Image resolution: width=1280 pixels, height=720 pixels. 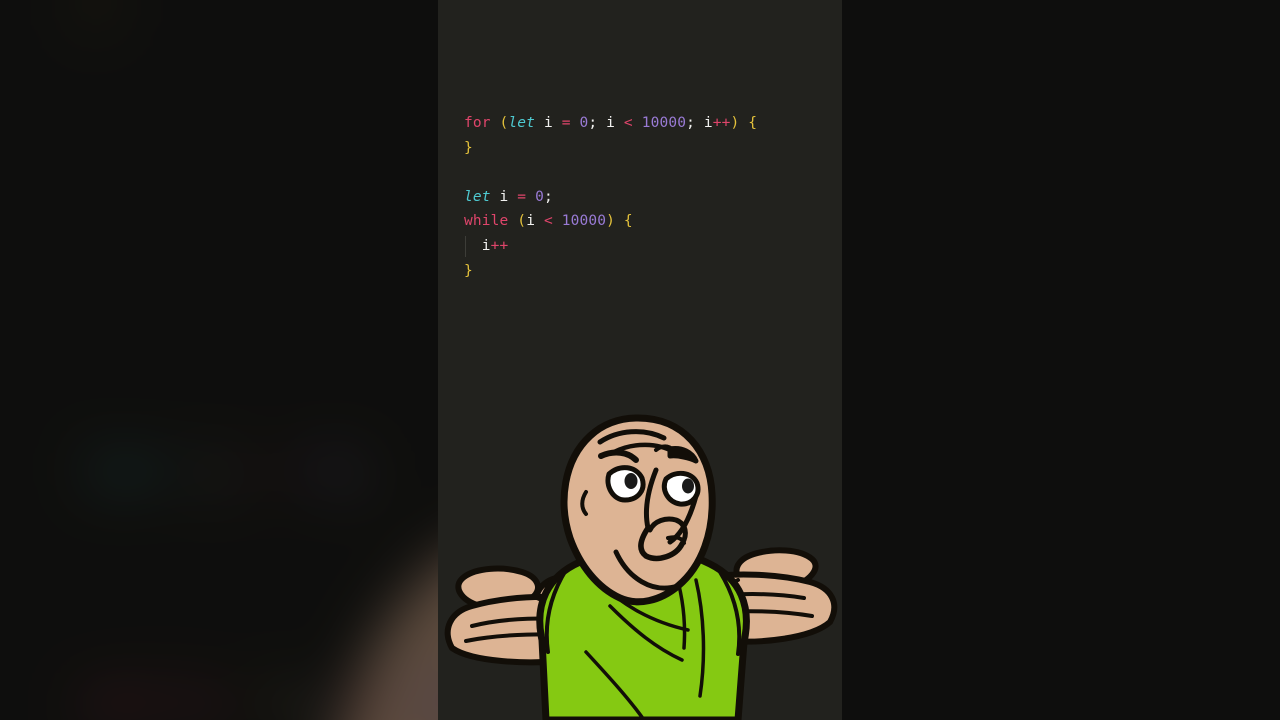 What do you see at coordinates (638, 510) in the screenshot?
I see `head` at bounding box center [638, 510].